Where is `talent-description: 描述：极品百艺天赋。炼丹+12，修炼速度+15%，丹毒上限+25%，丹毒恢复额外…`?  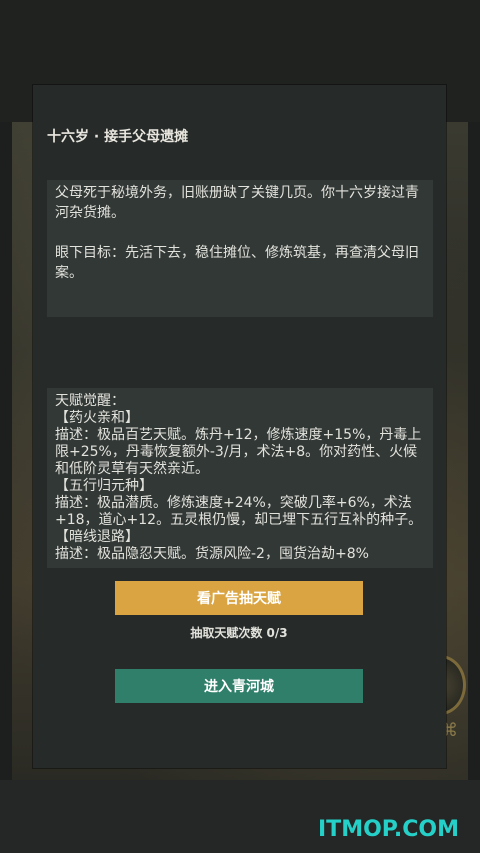
talent-description: 描述：极品百艺天赋。炼丹+12，修炼速度+15%，丹毒上限+25%，丹毒恢复额外… is located at coordinates (238, 452).